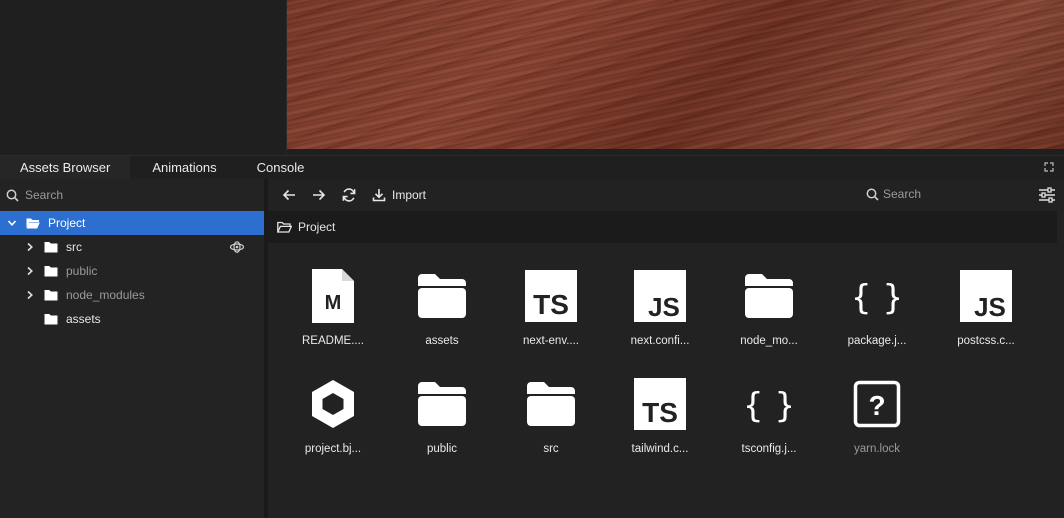 The image size is (1064, 518). Describe the element at coordinates (551, 449) in the screenshot. I see `asset-name: src` at that location.